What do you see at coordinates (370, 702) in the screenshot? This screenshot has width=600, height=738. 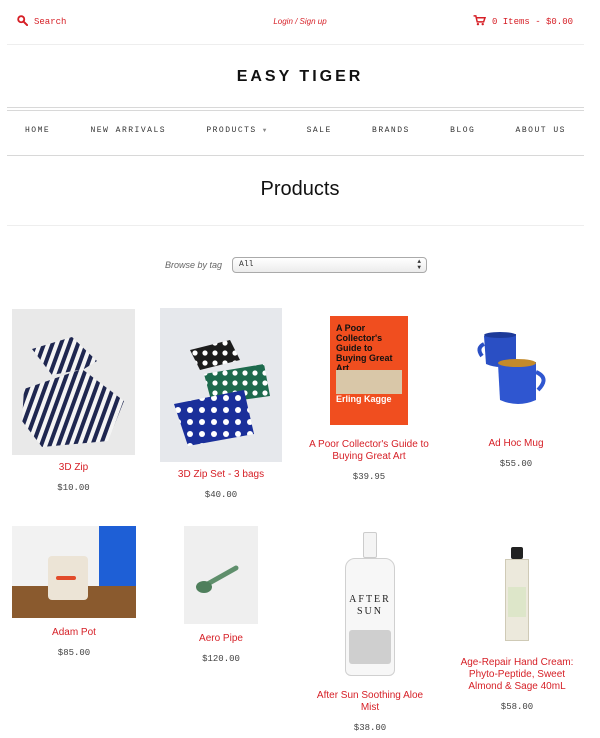 I see `product-name: After Sun Soothing Aloe Mist` at bounding box center [370, 702].